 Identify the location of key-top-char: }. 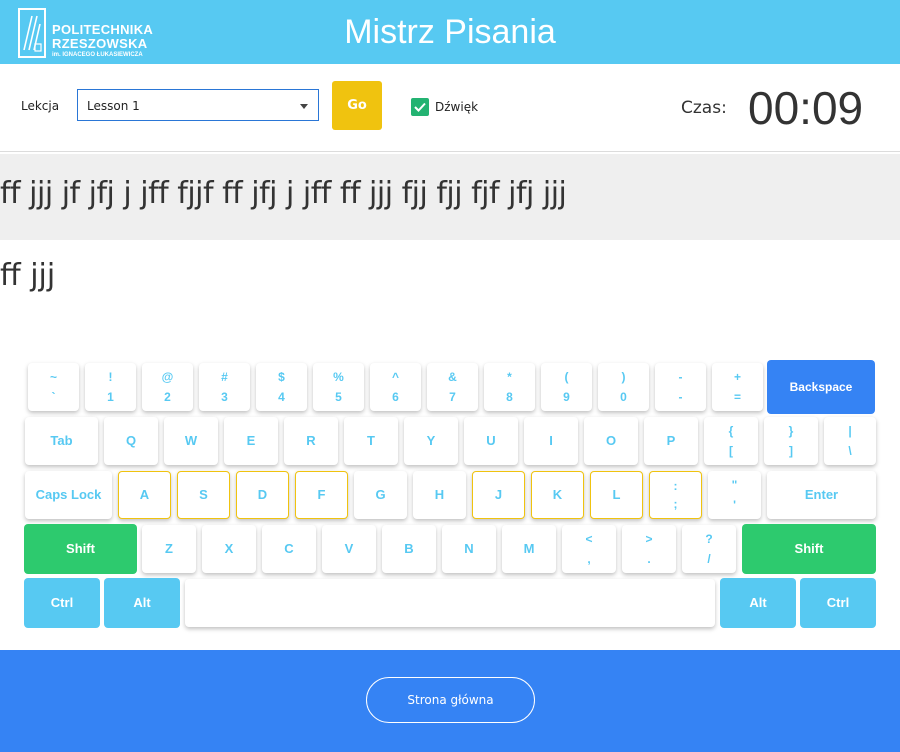
(791, 431).